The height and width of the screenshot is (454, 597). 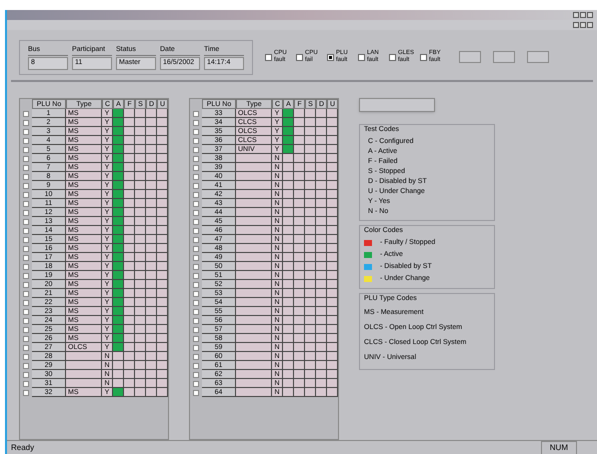 I want to click on restore-icon, so click(x=583, y=25).